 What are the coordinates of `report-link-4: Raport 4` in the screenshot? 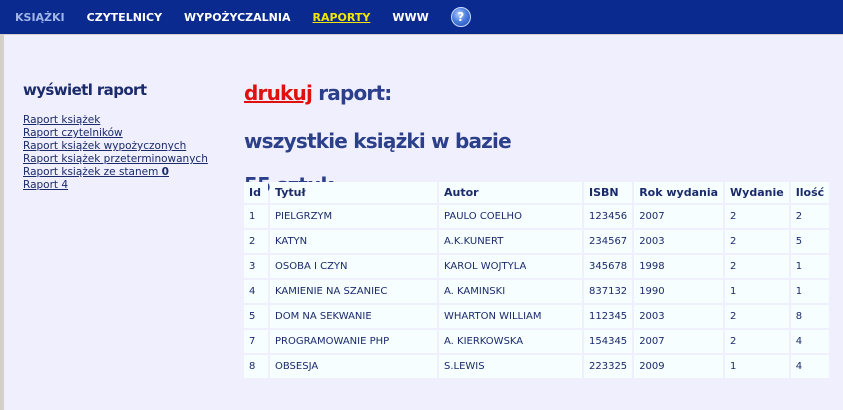 It's located at (128, 185).